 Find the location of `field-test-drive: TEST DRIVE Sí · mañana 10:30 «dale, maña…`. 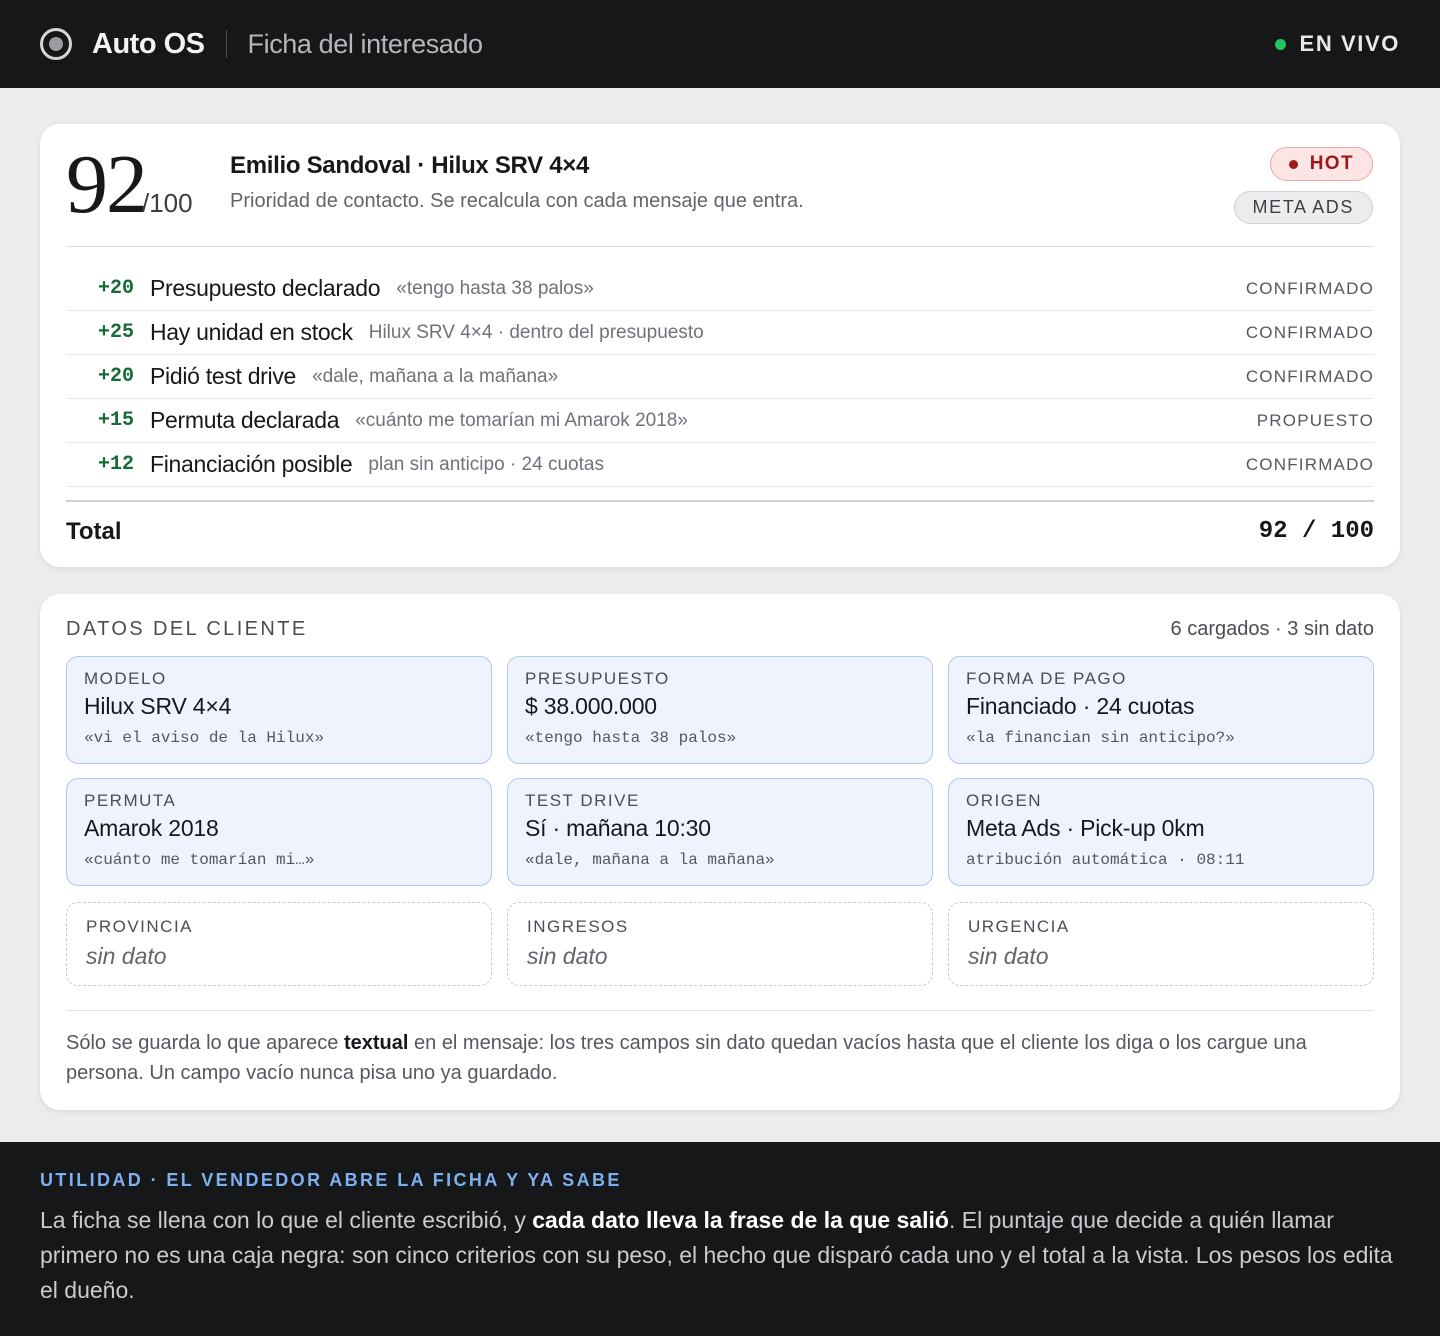

field-test-drive: TEST DRIVE Sí · mañana 10:30 «dale, maña… is located at coordinates (720, 832).